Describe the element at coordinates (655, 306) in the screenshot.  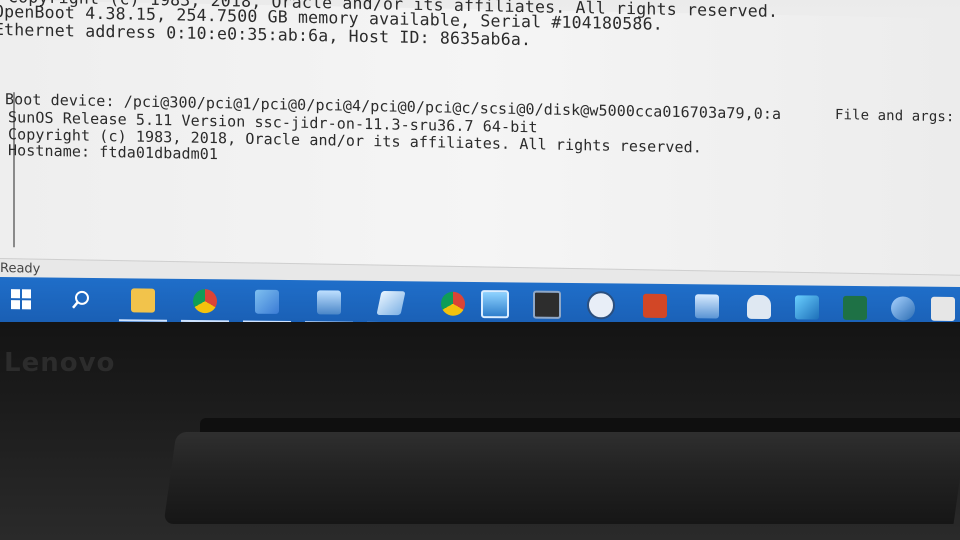
I see `powerpoint-icon` at that location.